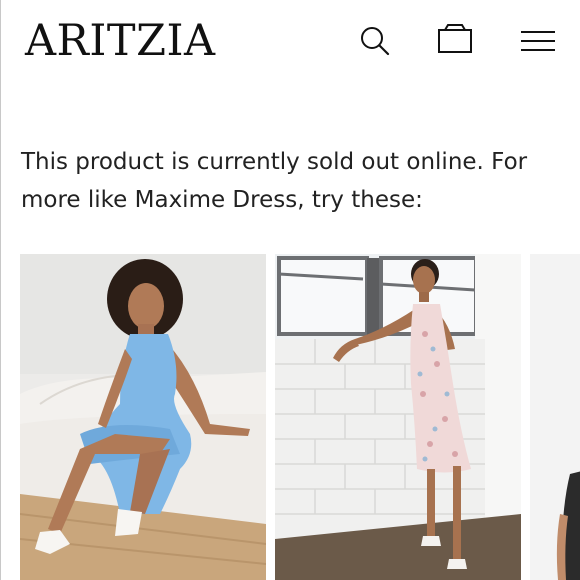 The width and height of the screenshot is (580, 580). Describe the element at coordinates (0, 290) in the screenshot. I see `left-edge-rule` at that location.